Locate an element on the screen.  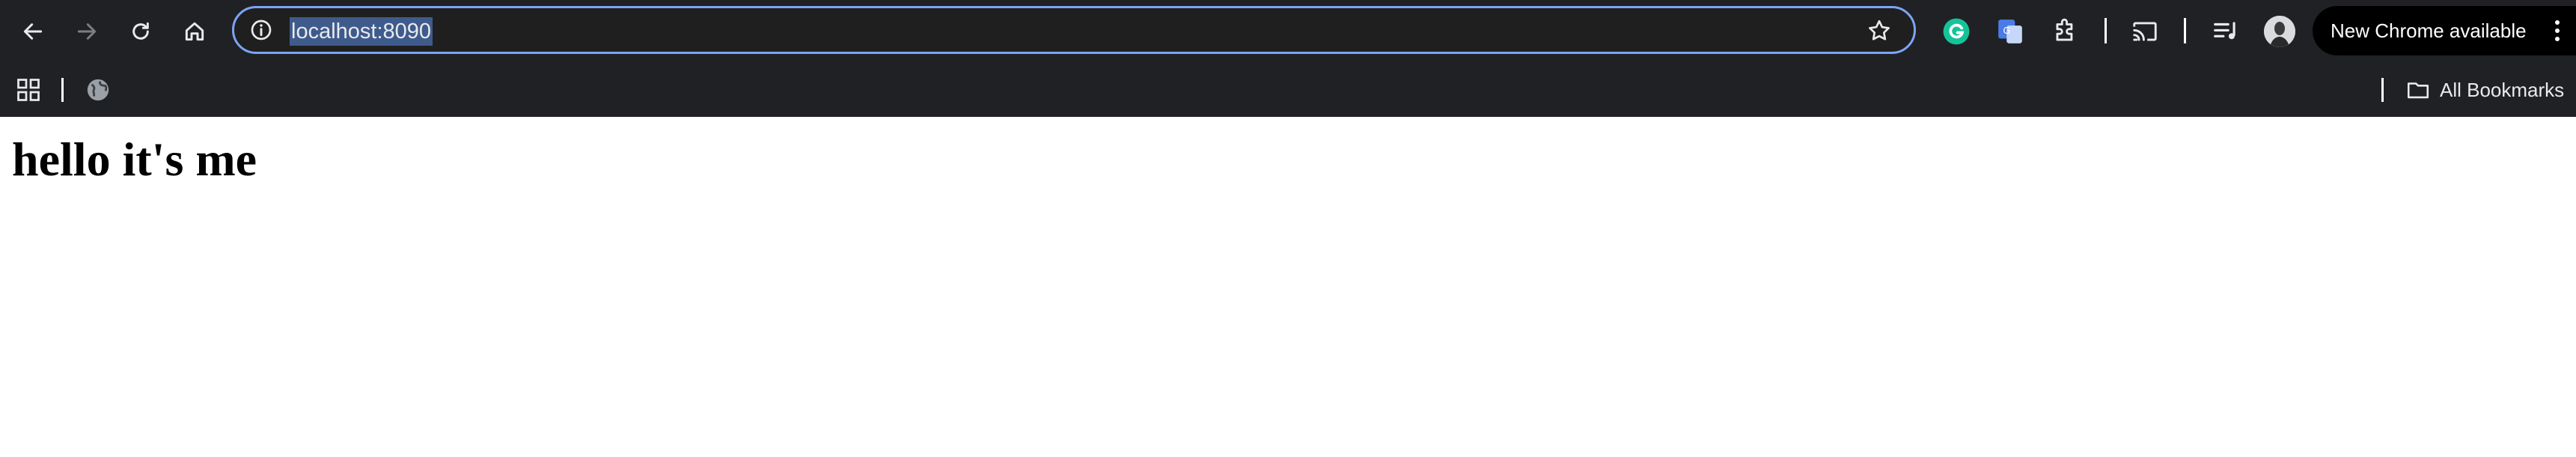
new-chrome-label: New Chrome available is located at coordinates (2429, 30).